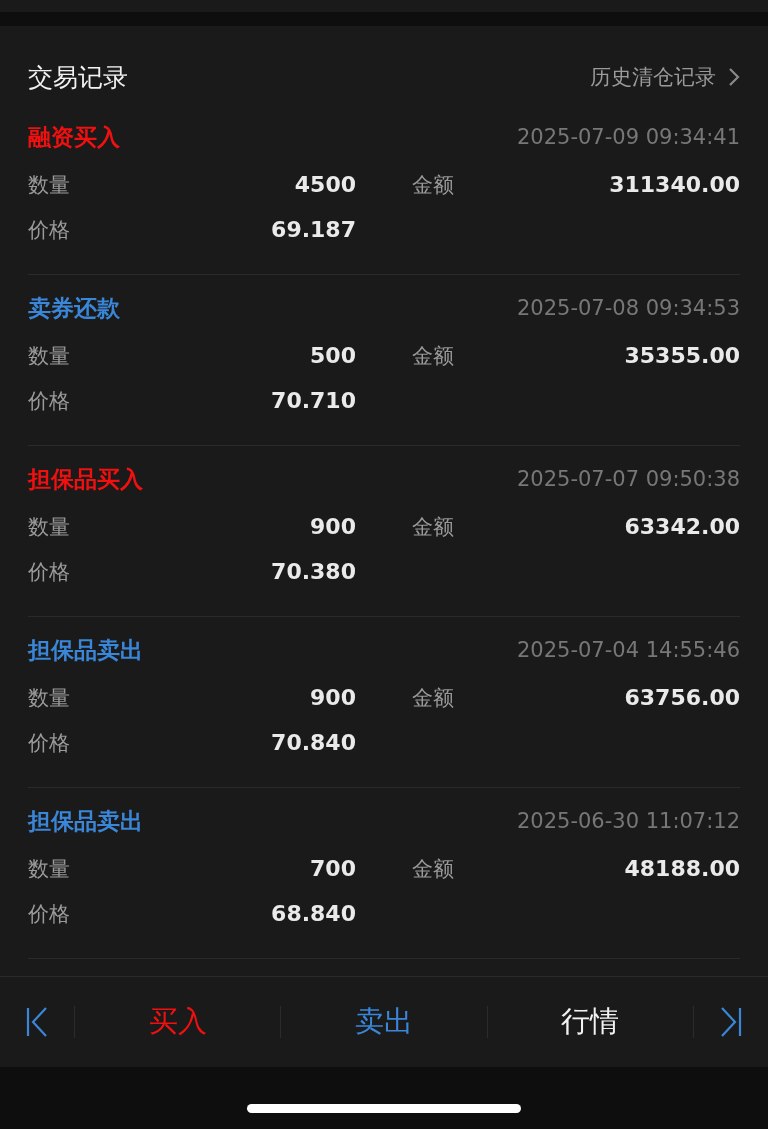  Describe the element at coordinates (674, 184) in the screenshot. I see `field-value: 311340.00` at that location.